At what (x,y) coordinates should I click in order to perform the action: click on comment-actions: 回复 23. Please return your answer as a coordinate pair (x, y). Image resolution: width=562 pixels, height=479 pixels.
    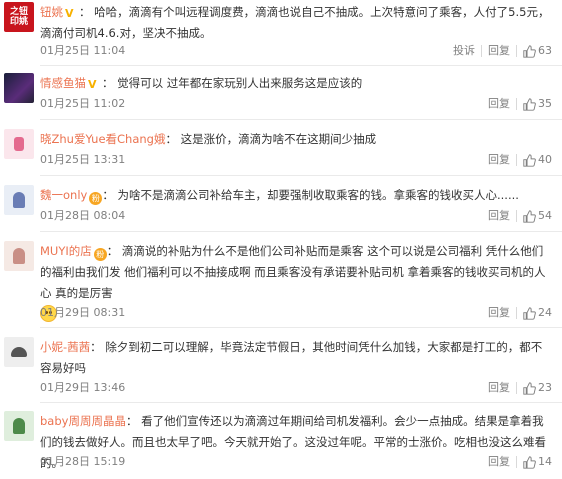
    Looking at the image, I should click on (517, 388).